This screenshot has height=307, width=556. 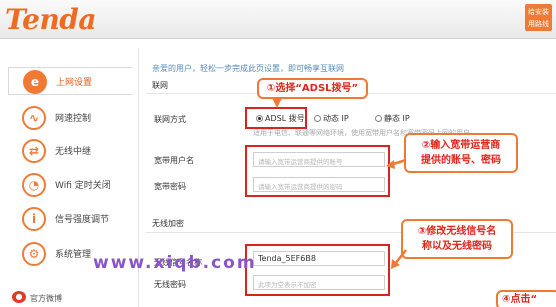 I want to click on account-highlight-box, so click(x=317, y=171).